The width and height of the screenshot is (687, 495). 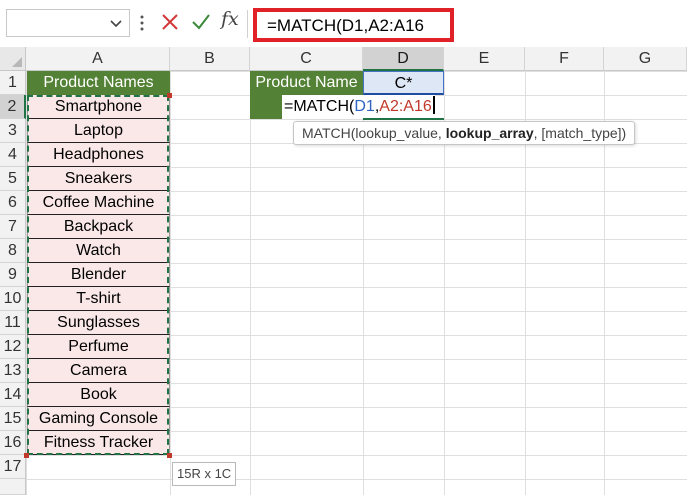 I want to click on formula-bar: fx =MATCH(D1,A2:A16, so click(x=343, y=23).